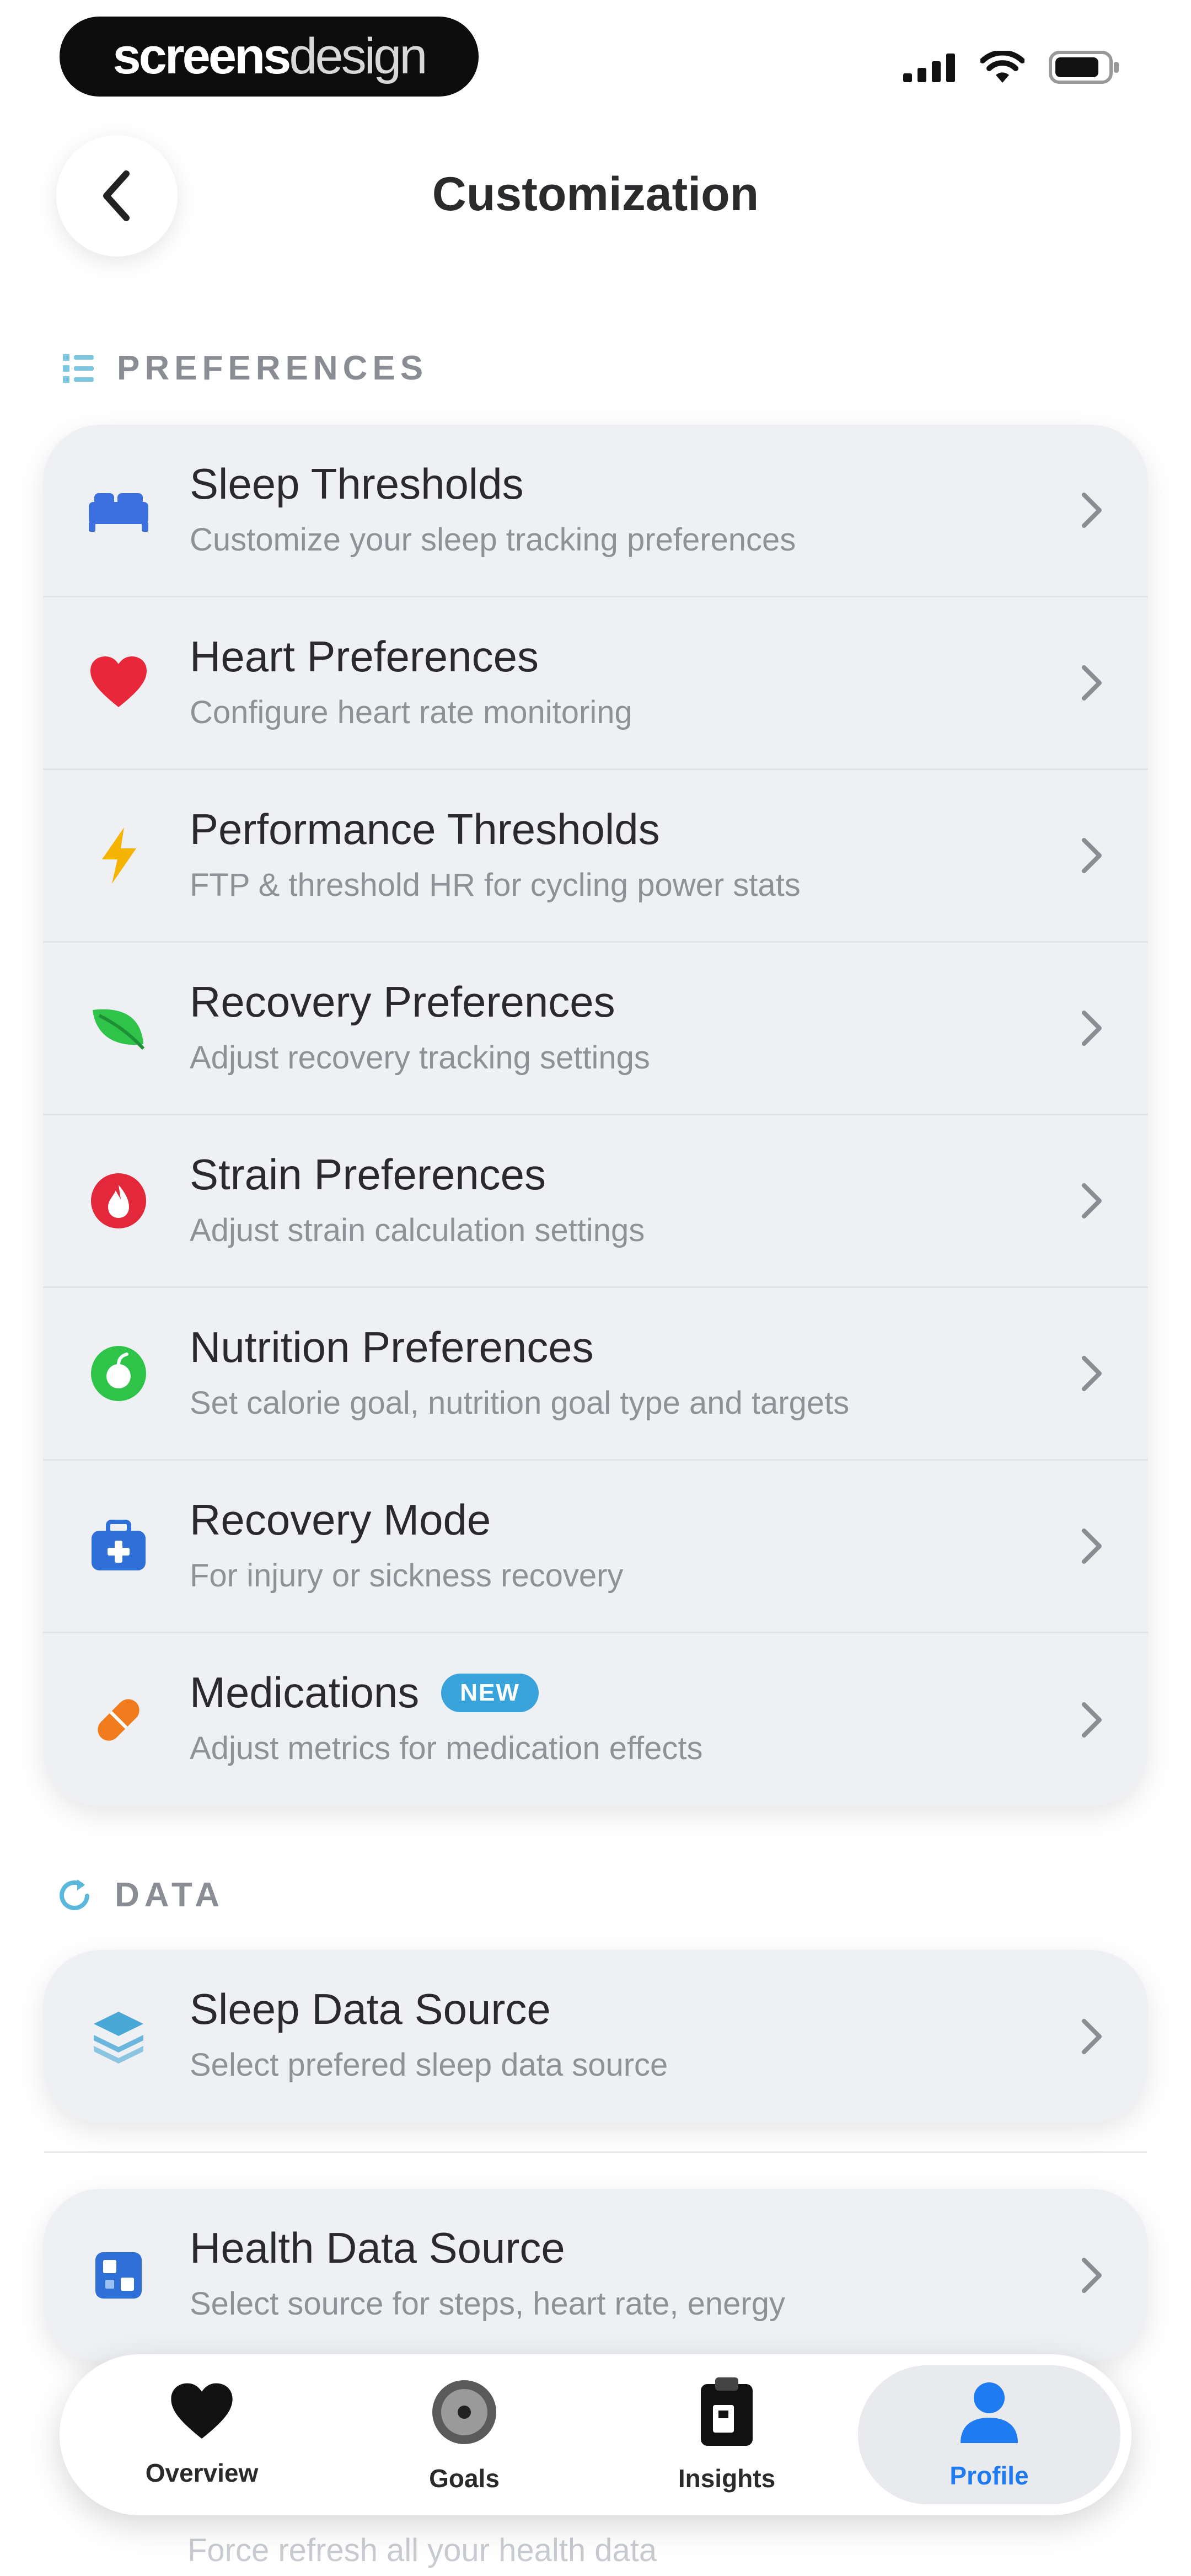  Describe the element at coordinates (119, 1028) in the screenshot. I see `leaf-icon` at that location.